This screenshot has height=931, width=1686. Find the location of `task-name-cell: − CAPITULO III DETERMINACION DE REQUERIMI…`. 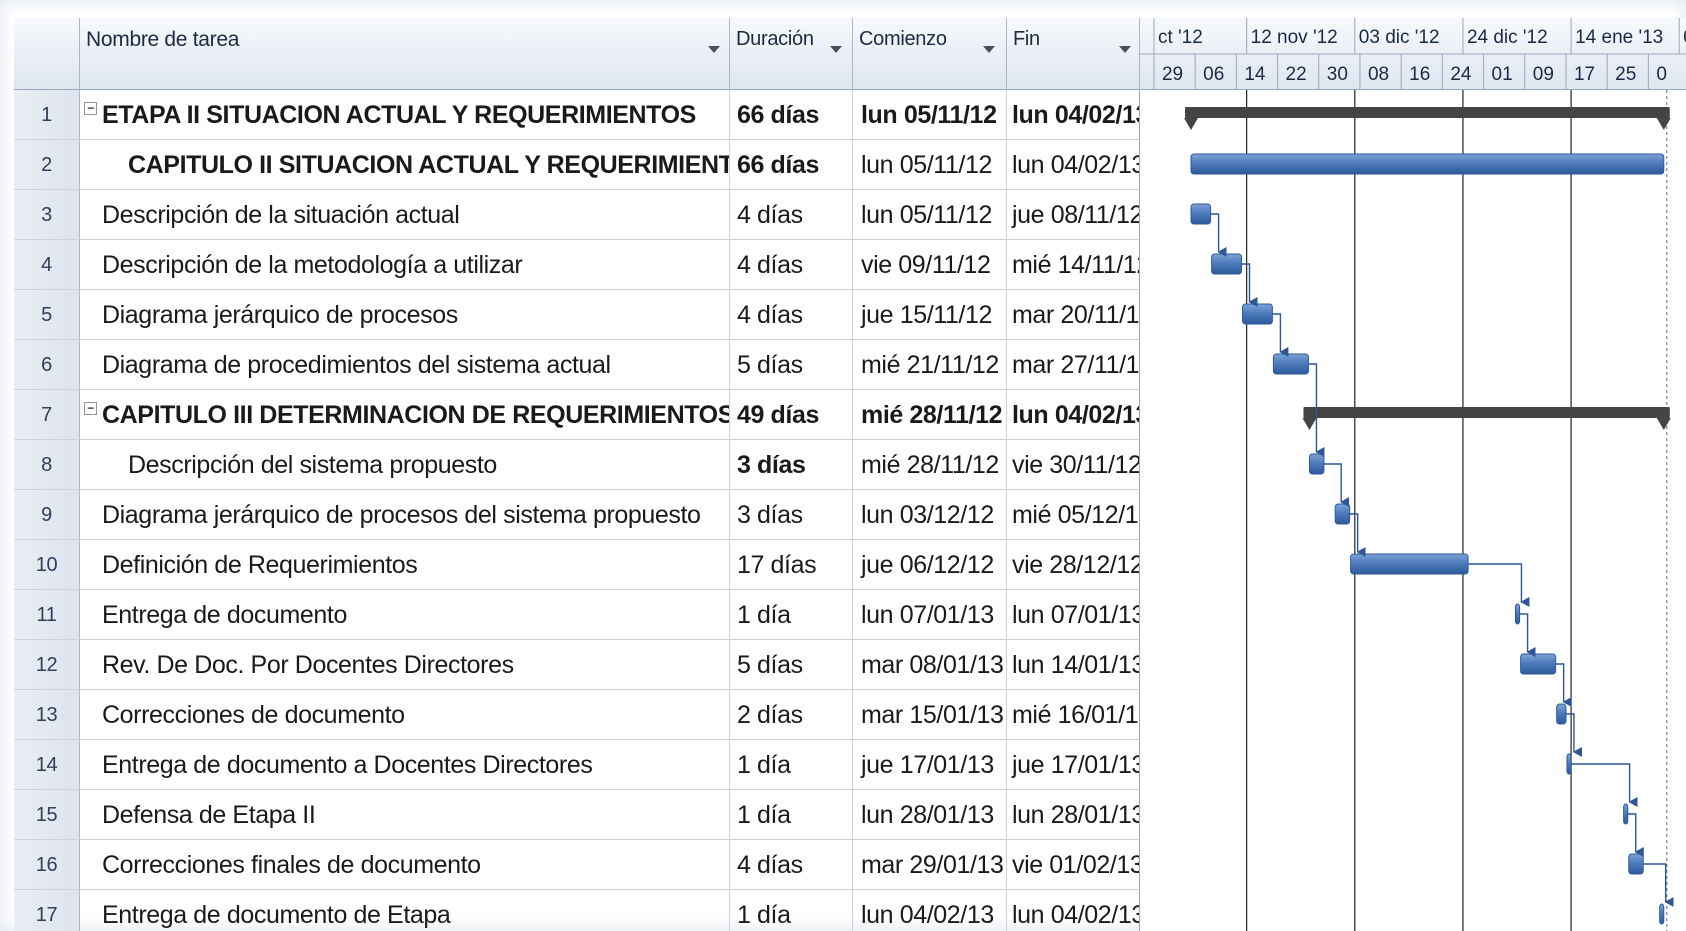

task-name-cell: − CAPITULO III DETERMINACION DE REQUERIMI… is located at coordinates (405, 415).